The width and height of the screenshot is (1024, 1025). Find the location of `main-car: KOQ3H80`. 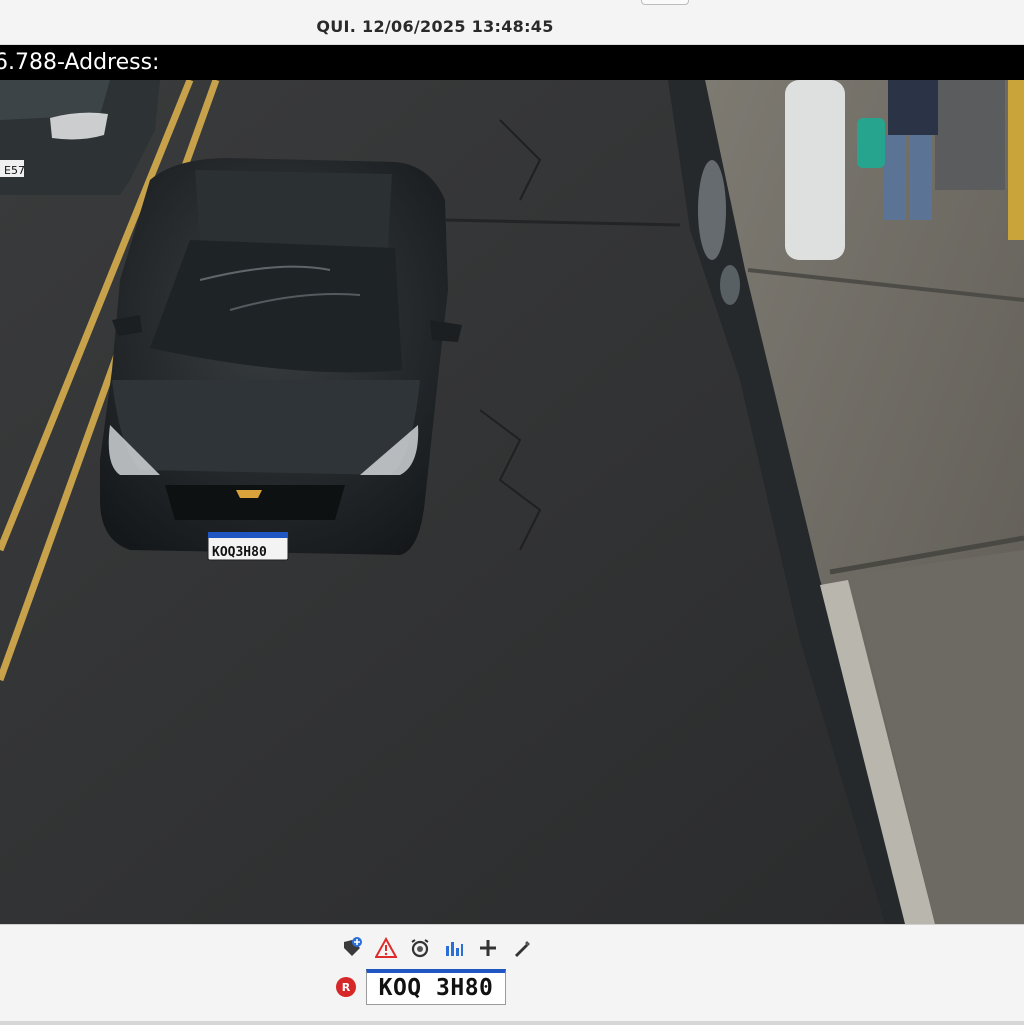

main-car: KOQ3H80 is located at coordinates (281, 359).